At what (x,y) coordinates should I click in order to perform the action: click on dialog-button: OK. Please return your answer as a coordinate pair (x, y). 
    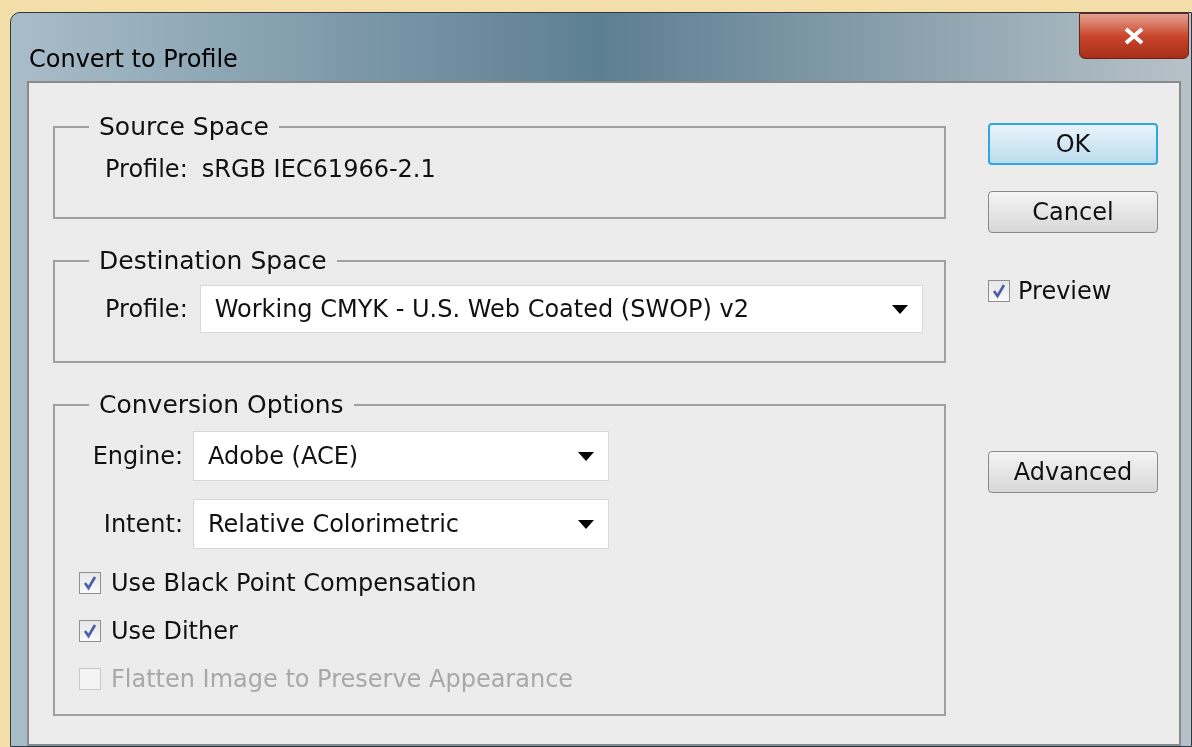
    Looking at the image, I should click on (1073, 144).